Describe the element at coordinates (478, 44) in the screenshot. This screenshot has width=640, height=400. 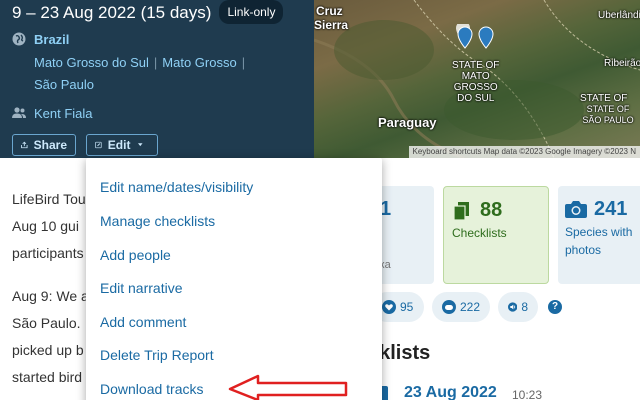
I see `map-marker-icon` at that location.